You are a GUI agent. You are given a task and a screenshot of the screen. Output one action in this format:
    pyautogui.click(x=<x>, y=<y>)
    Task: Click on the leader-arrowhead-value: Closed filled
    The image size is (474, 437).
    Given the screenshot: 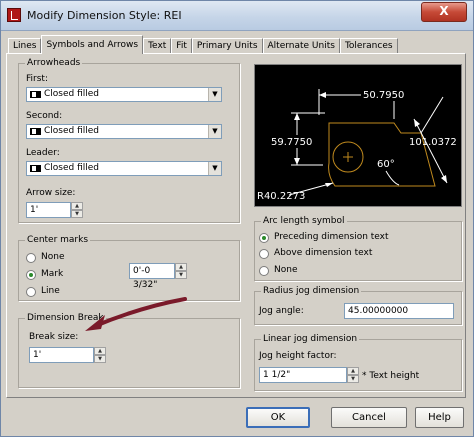 What is the action you would take?
    pyautogui.click(x=72, y=168)
    